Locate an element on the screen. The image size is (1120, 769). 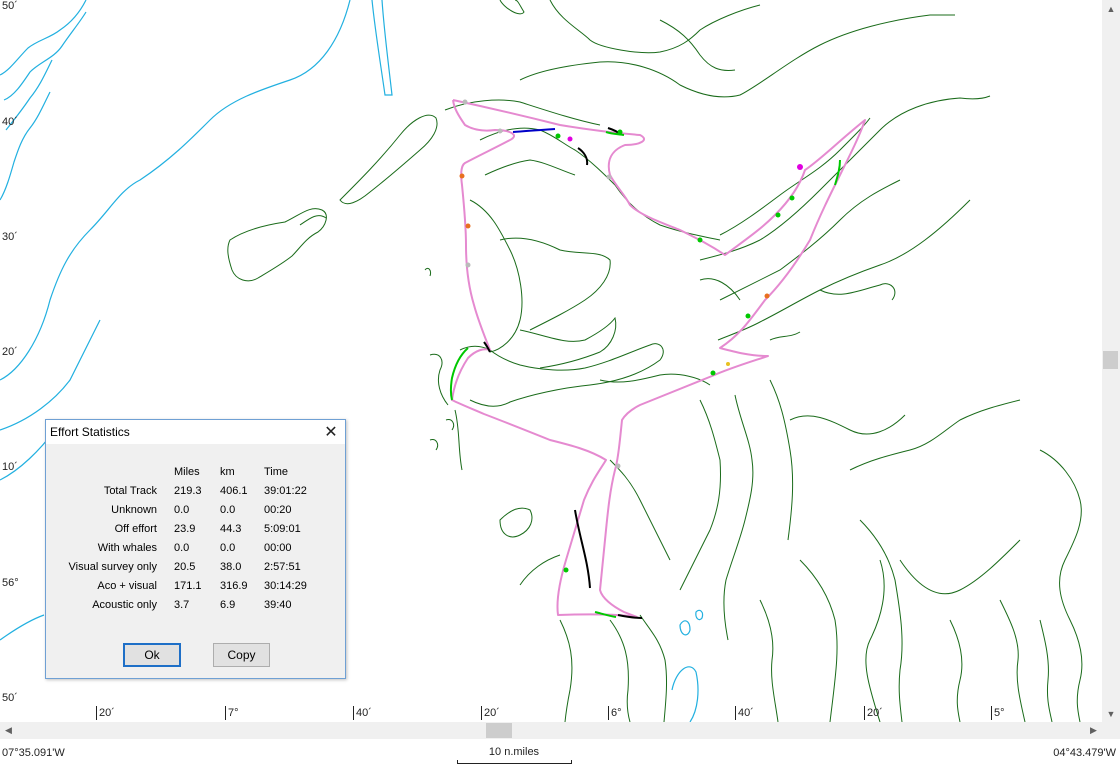
lat-label: 10´ is located at coordinates (10, 467).